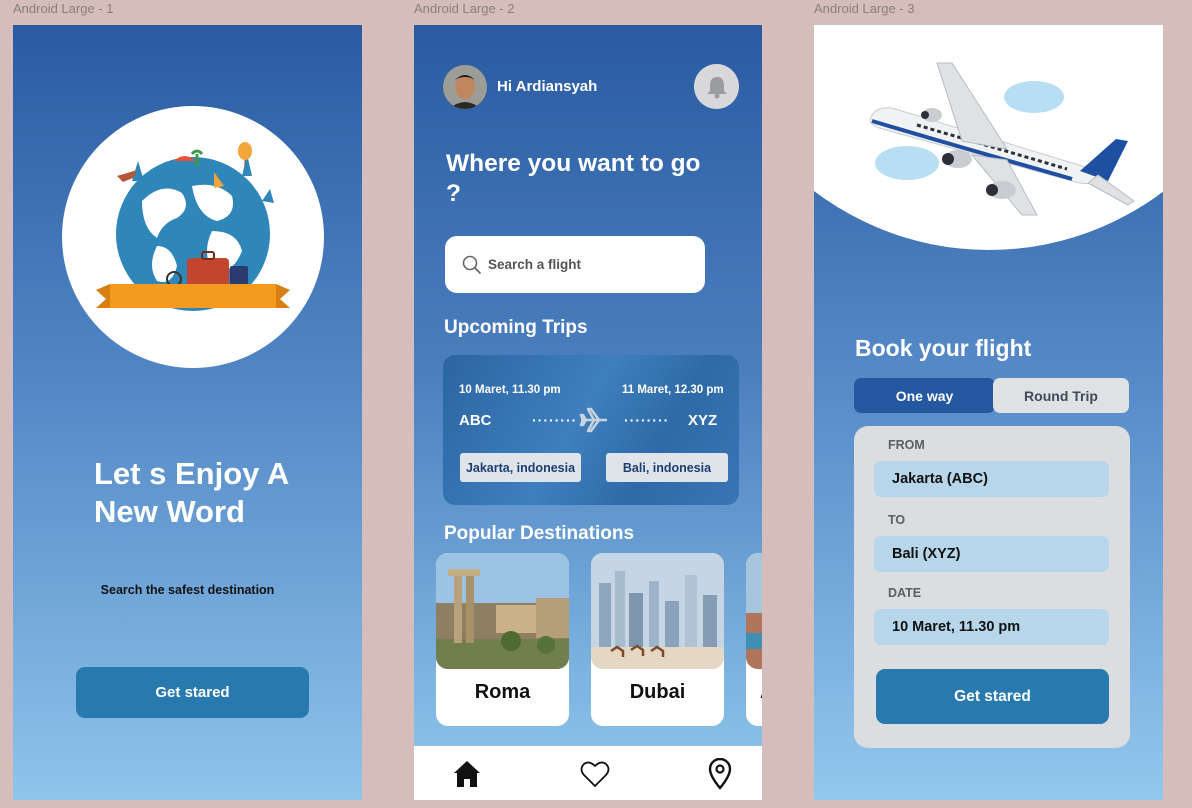 The width and height of the screenshot is (1192, 808). I want to click on bottom-tab-bar, so click(588, 773).